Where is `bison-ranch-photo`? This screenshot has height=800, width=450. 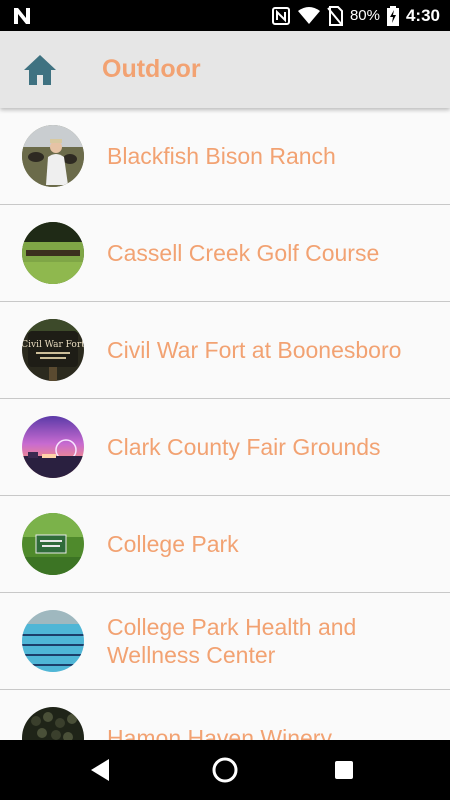
bison-ranch-photo is located at coordinates (53, 156).